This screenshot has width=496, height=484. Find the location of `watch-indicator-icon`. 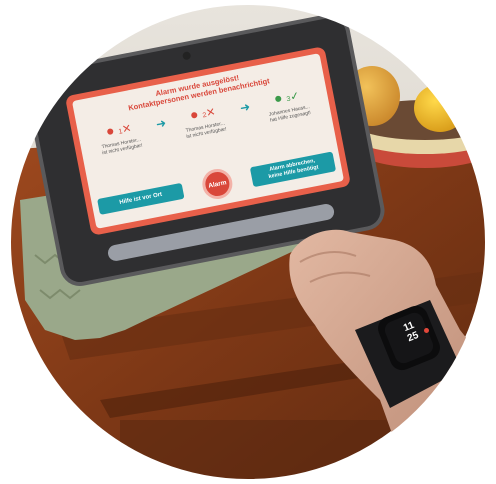

watch-indicator-icon is located at coordinates (426, 330).